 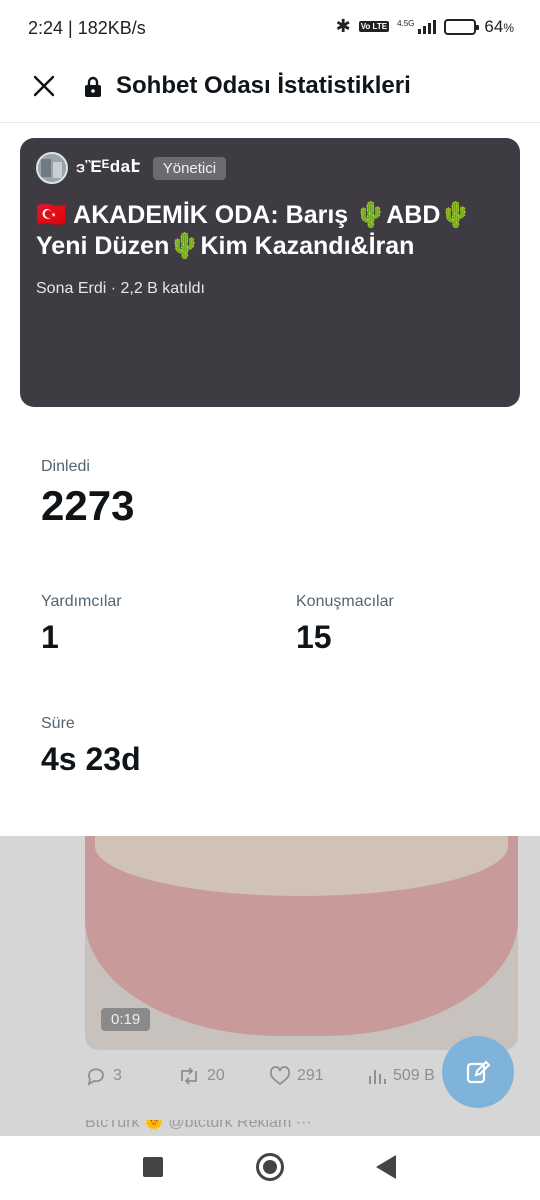 What do you see at coordinates (377, 1077) in the screenshot?
I see `views-icon` at bounding box center [377, 1077].